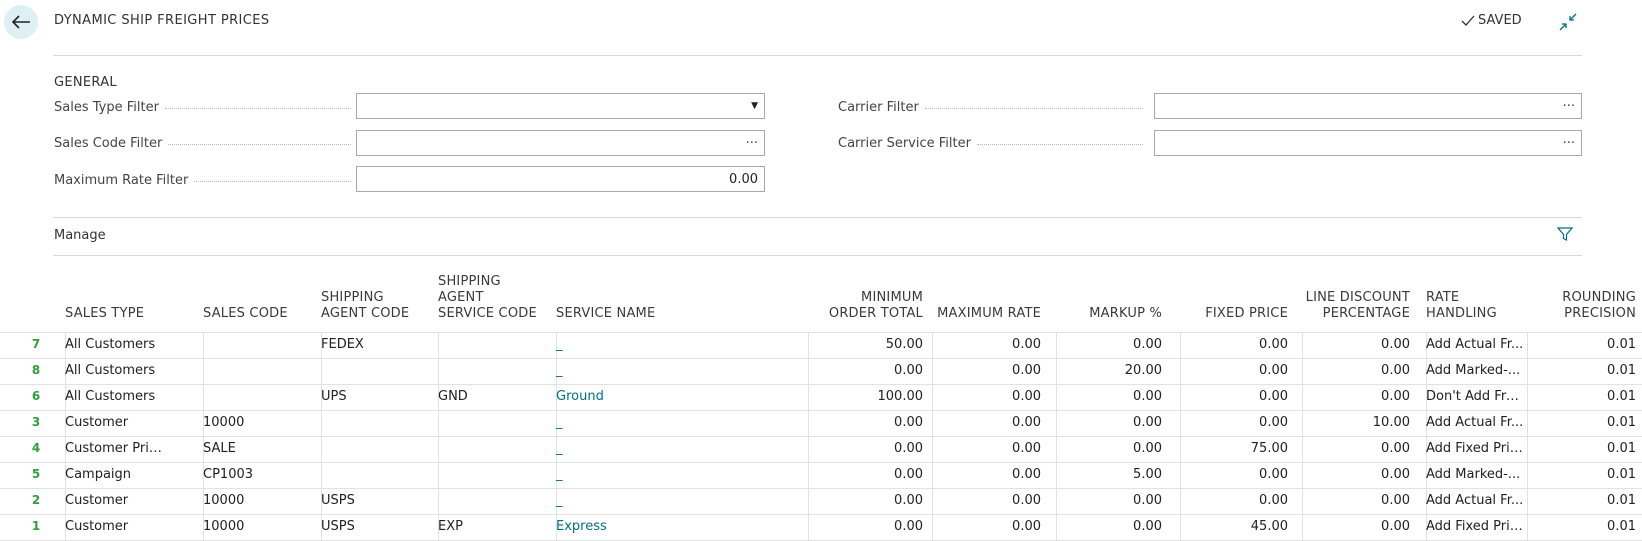  What do you see at coordinates (36, 526) in the screenshot?
I see `row-number: 1` at bounding box center [36, 526].